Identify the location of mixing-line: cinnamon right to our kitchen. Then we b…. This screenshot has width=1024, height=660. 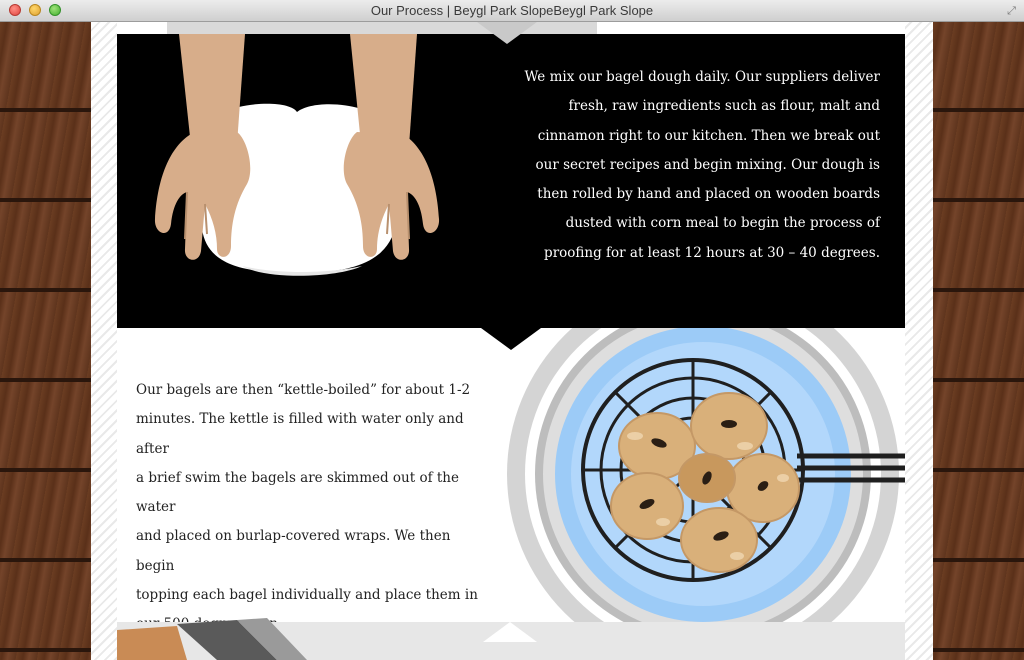
(708, 135).